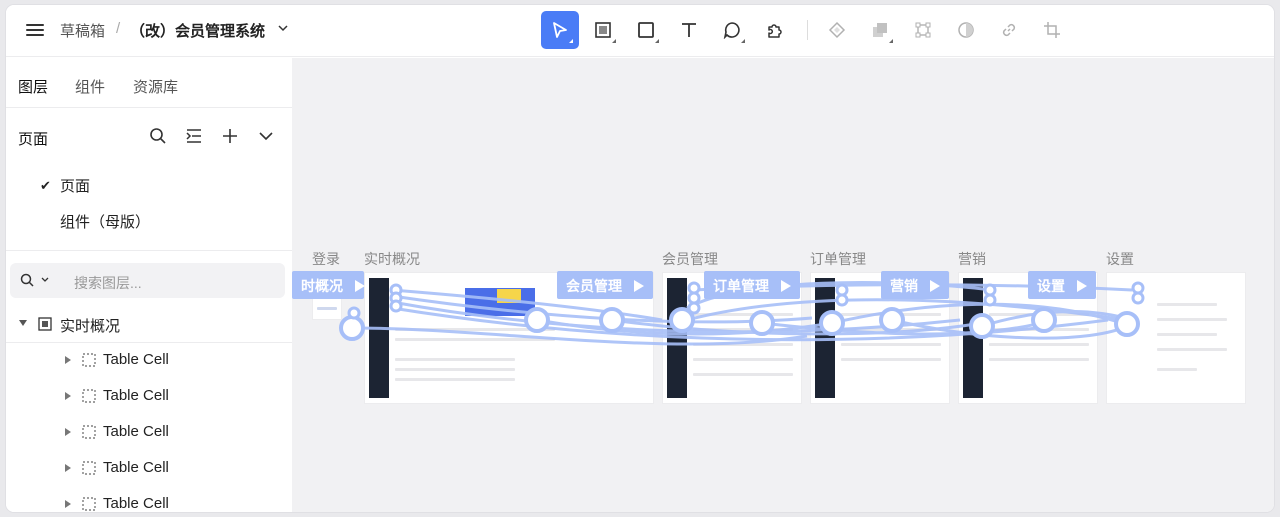  I want to click on menu-icon, so click(35, 30).